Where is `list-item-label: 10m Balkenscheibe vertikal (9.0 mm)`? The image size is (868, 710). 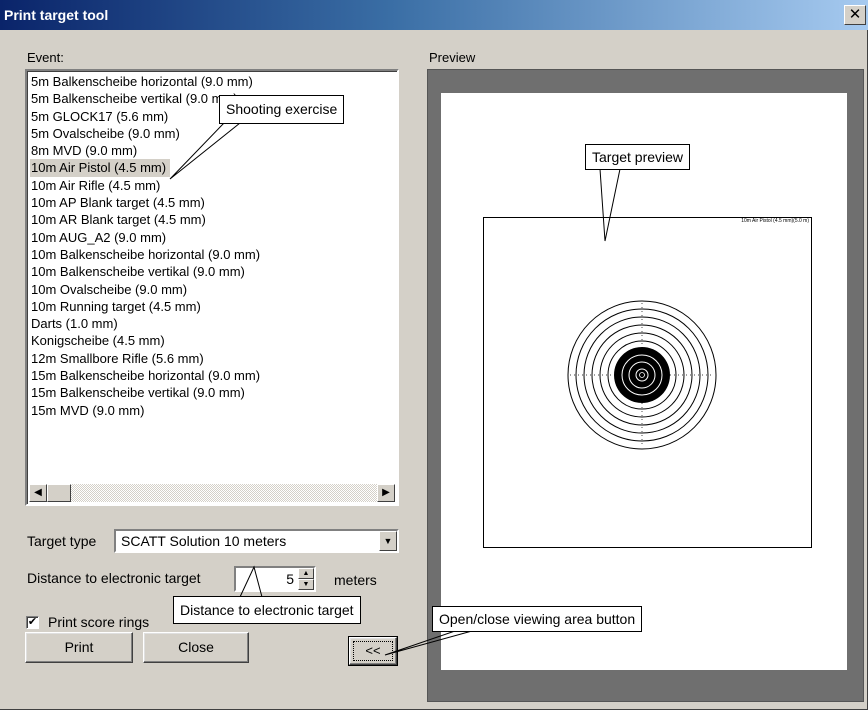 list-item-label: 10m Balkenscheibe vertikal (9.0 mm) is located at coordinates (138, 272).